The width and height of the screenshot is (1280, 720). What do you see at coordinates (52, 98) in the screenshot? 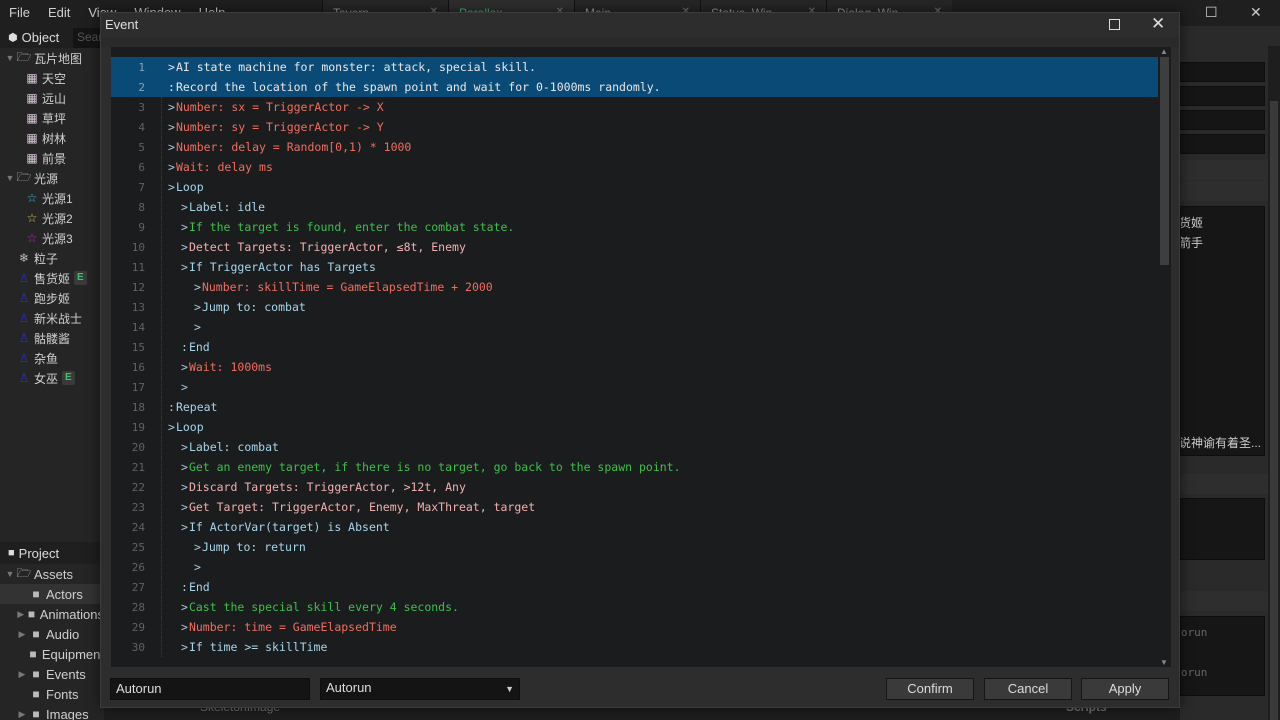
I see `object-tree-item: ▦ 远山` at bounding box center [52, 98].